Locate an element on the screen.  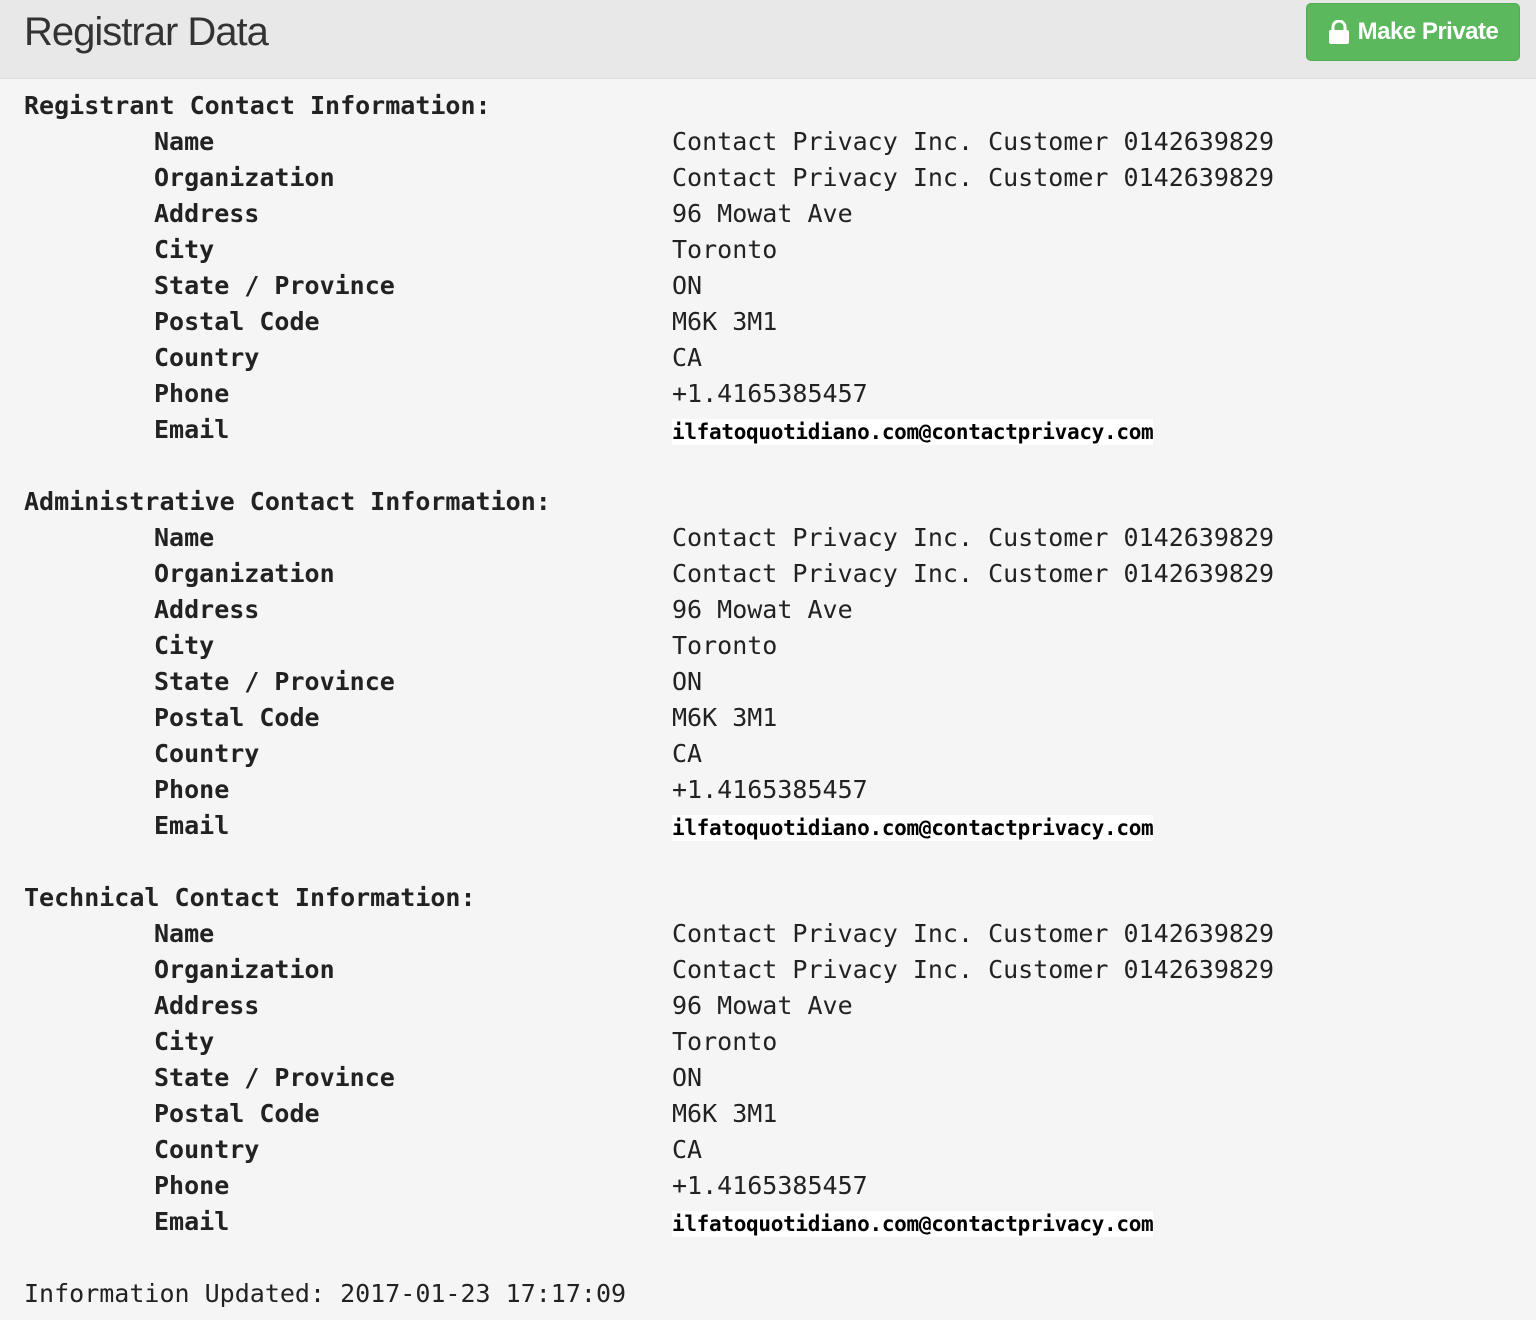
tech-city-row: City Toronto is located at coordinates (768, 1042).